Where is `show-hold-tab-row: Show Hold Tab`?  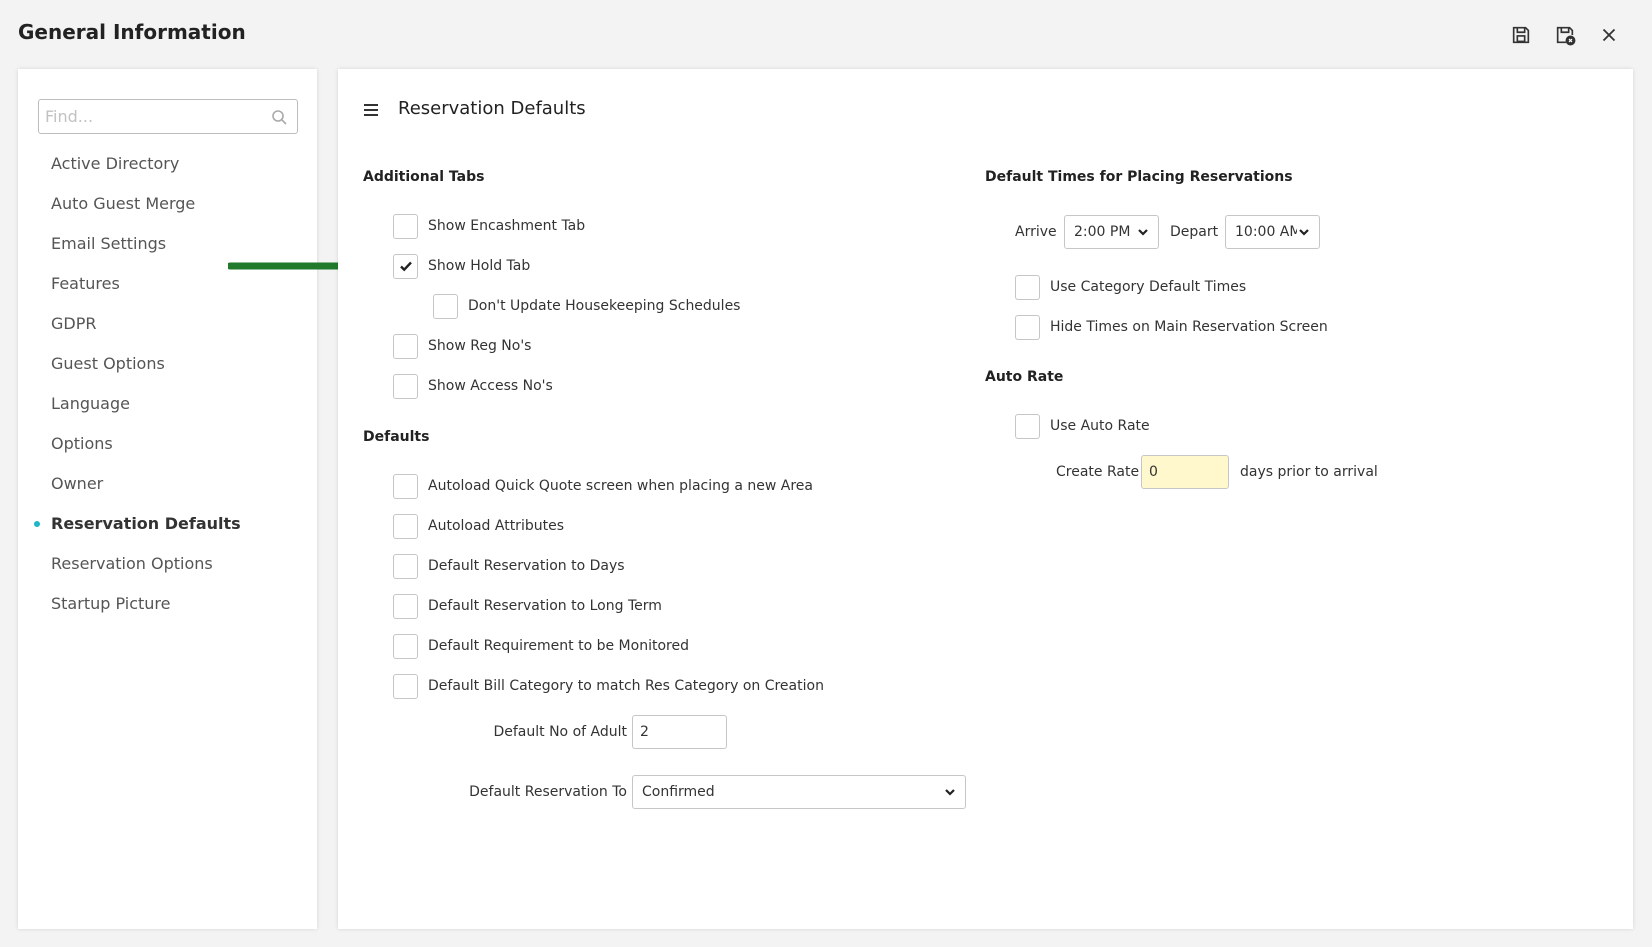
show-hold-tab-row: Show Hold Tab is located at coordinates (461, 266).